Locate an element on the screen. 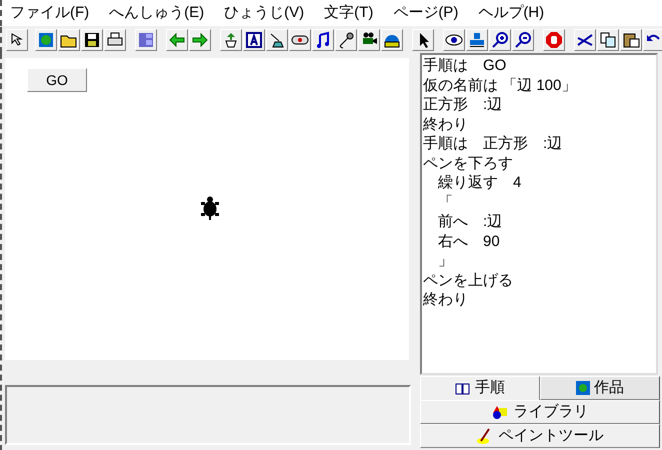 The width and height of the screenshot is (662, 450). code-line: 手順は GO is located at coordinates (465, 66).